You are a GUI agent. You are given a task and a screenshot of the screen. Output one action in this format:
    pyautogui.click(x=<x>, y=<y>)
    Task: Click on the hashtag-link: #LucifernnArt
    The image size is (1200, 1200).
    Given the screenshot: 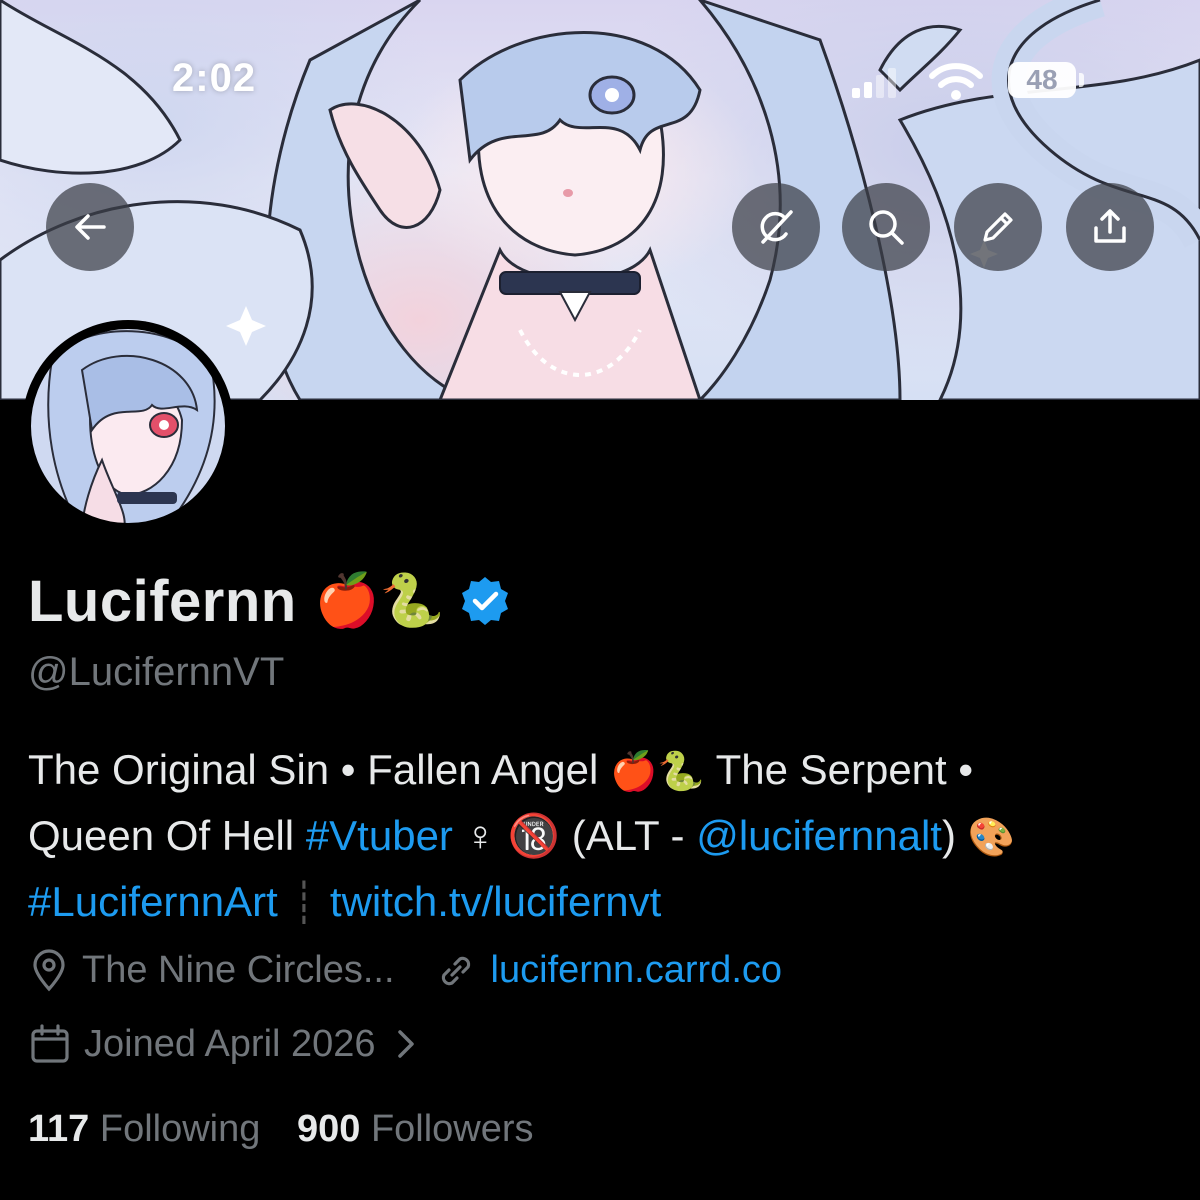 What is the action you would take?
    pyautogui.click(x=153, y=901)
    